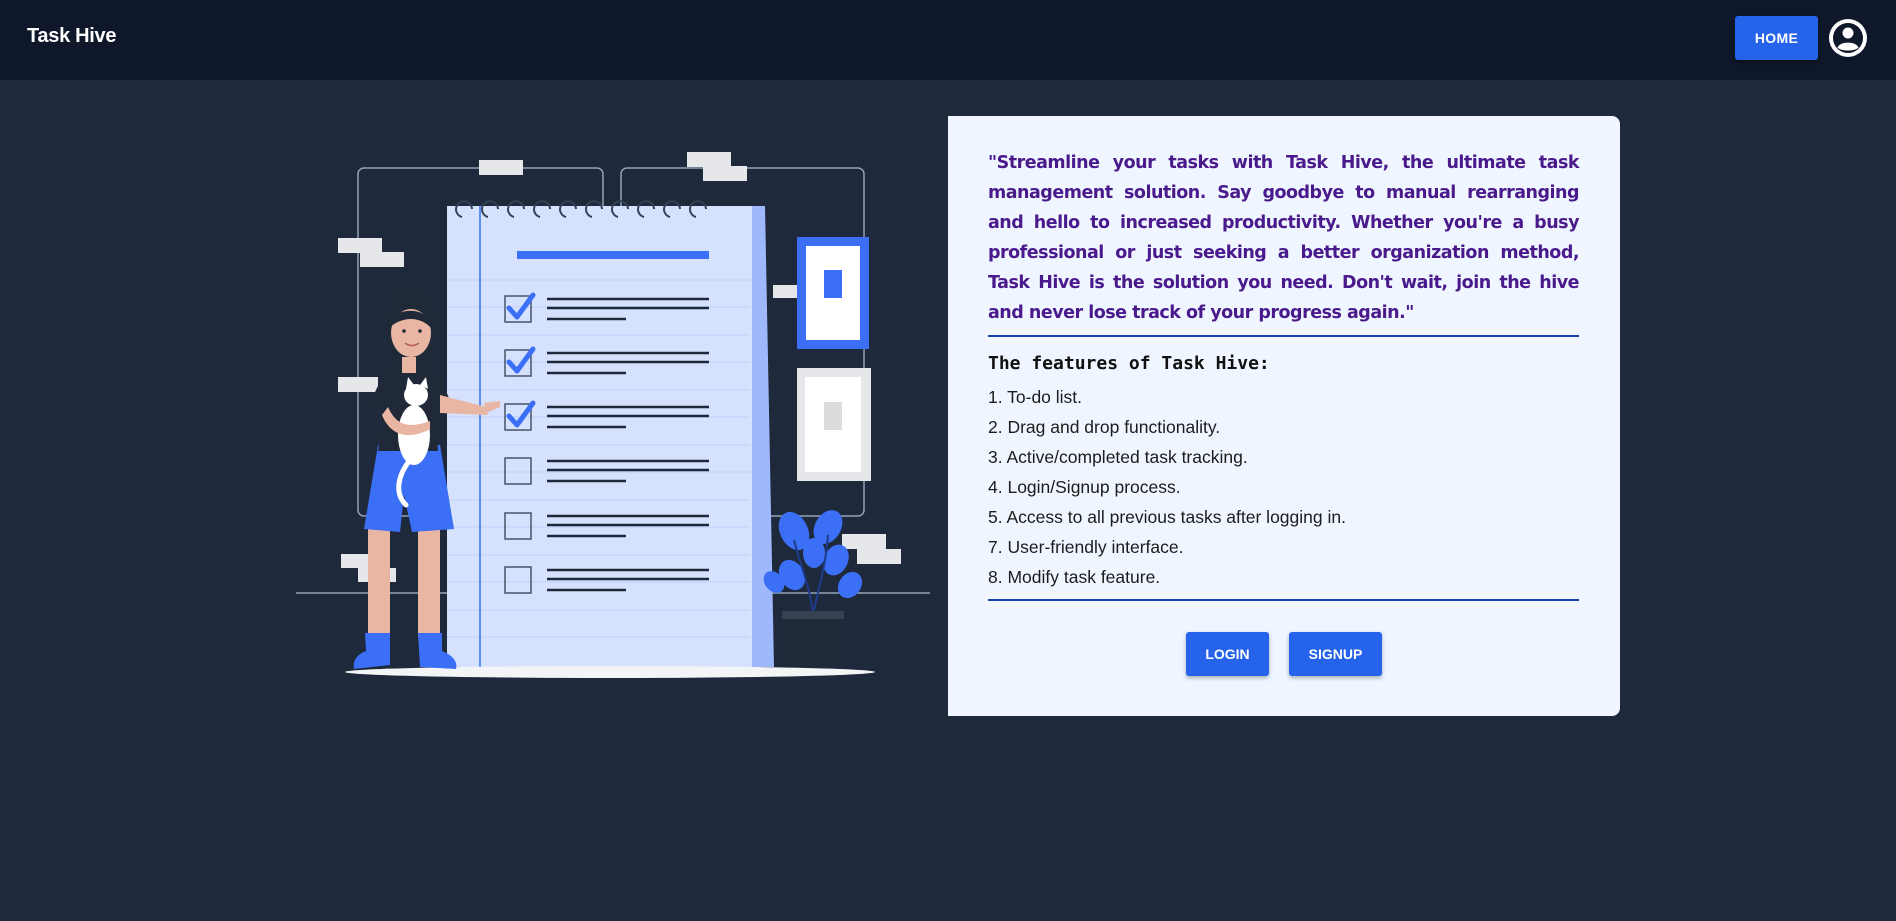 Image resolution: width=1896 pixels, height=921 pixels. I want to click on feature-item: 4. Login/Signup process., so click(1084, 487).